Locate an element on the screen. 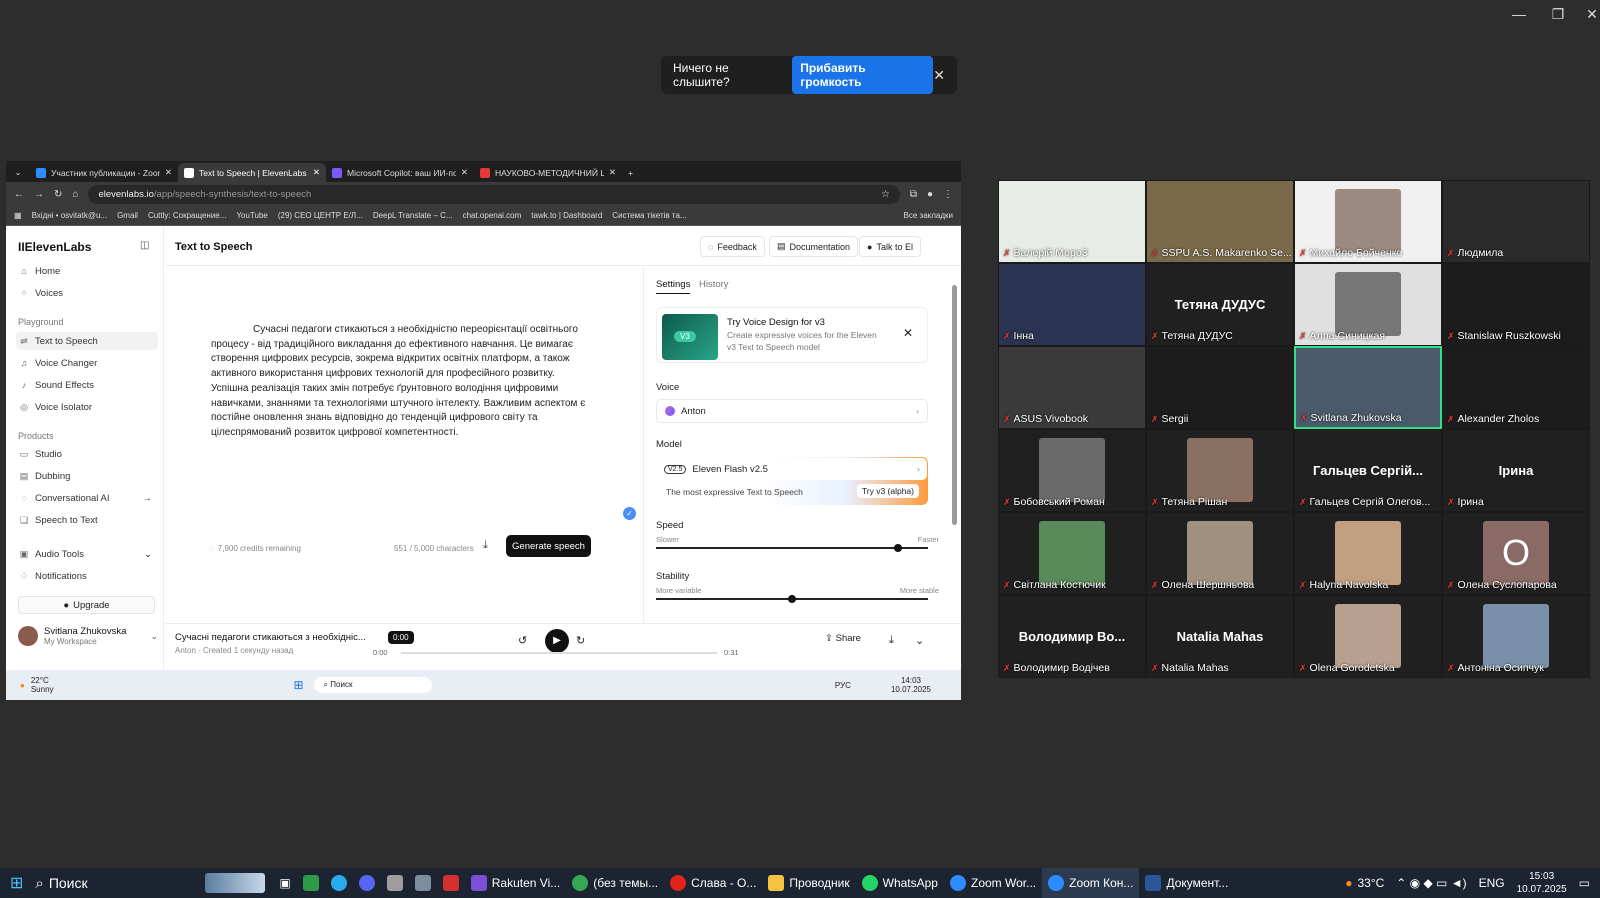  tab-elevenlabs: Text to Speech | ElevenLabs ✕ is located at coordinates (252, 172).